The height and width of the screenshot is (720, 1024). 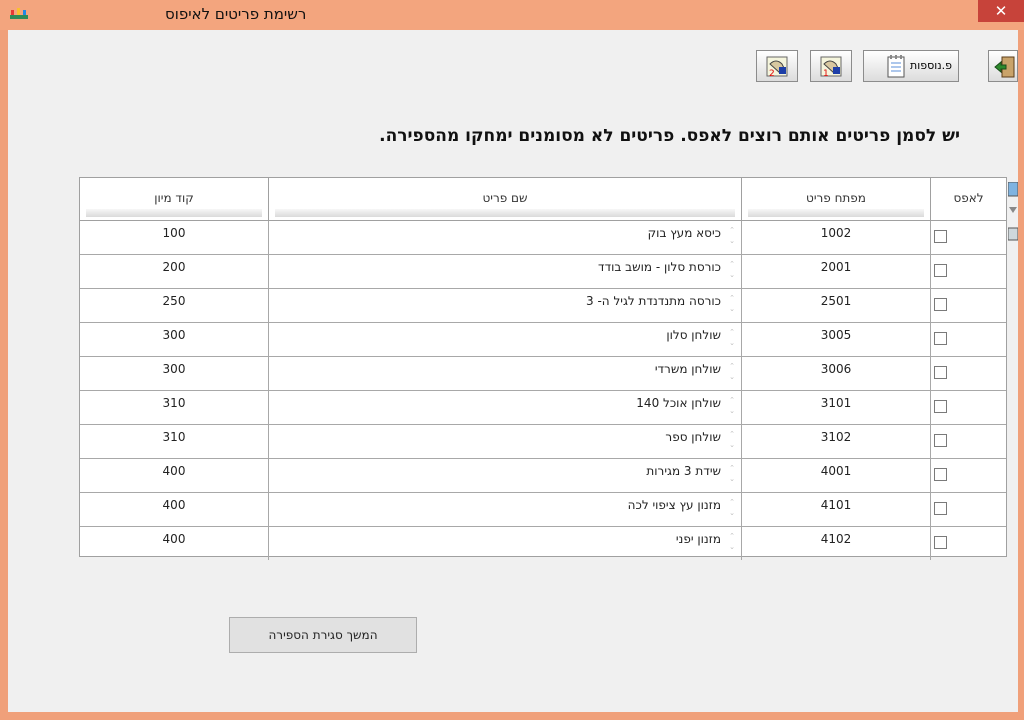 What do you see at coordinates (698, 539) in the screenshot?
I see `item-name-text: מזנון יפני` at bounding box center [698, 539].